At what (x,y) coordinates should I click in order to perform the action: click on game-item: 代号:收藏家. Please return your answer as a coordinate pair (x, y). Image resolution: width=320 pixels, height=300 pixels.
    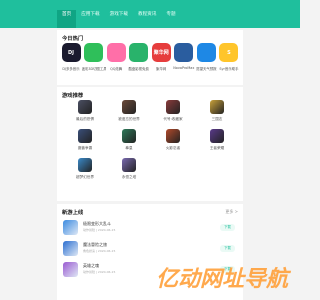
    Looking at the image, I should click on (173, 111).